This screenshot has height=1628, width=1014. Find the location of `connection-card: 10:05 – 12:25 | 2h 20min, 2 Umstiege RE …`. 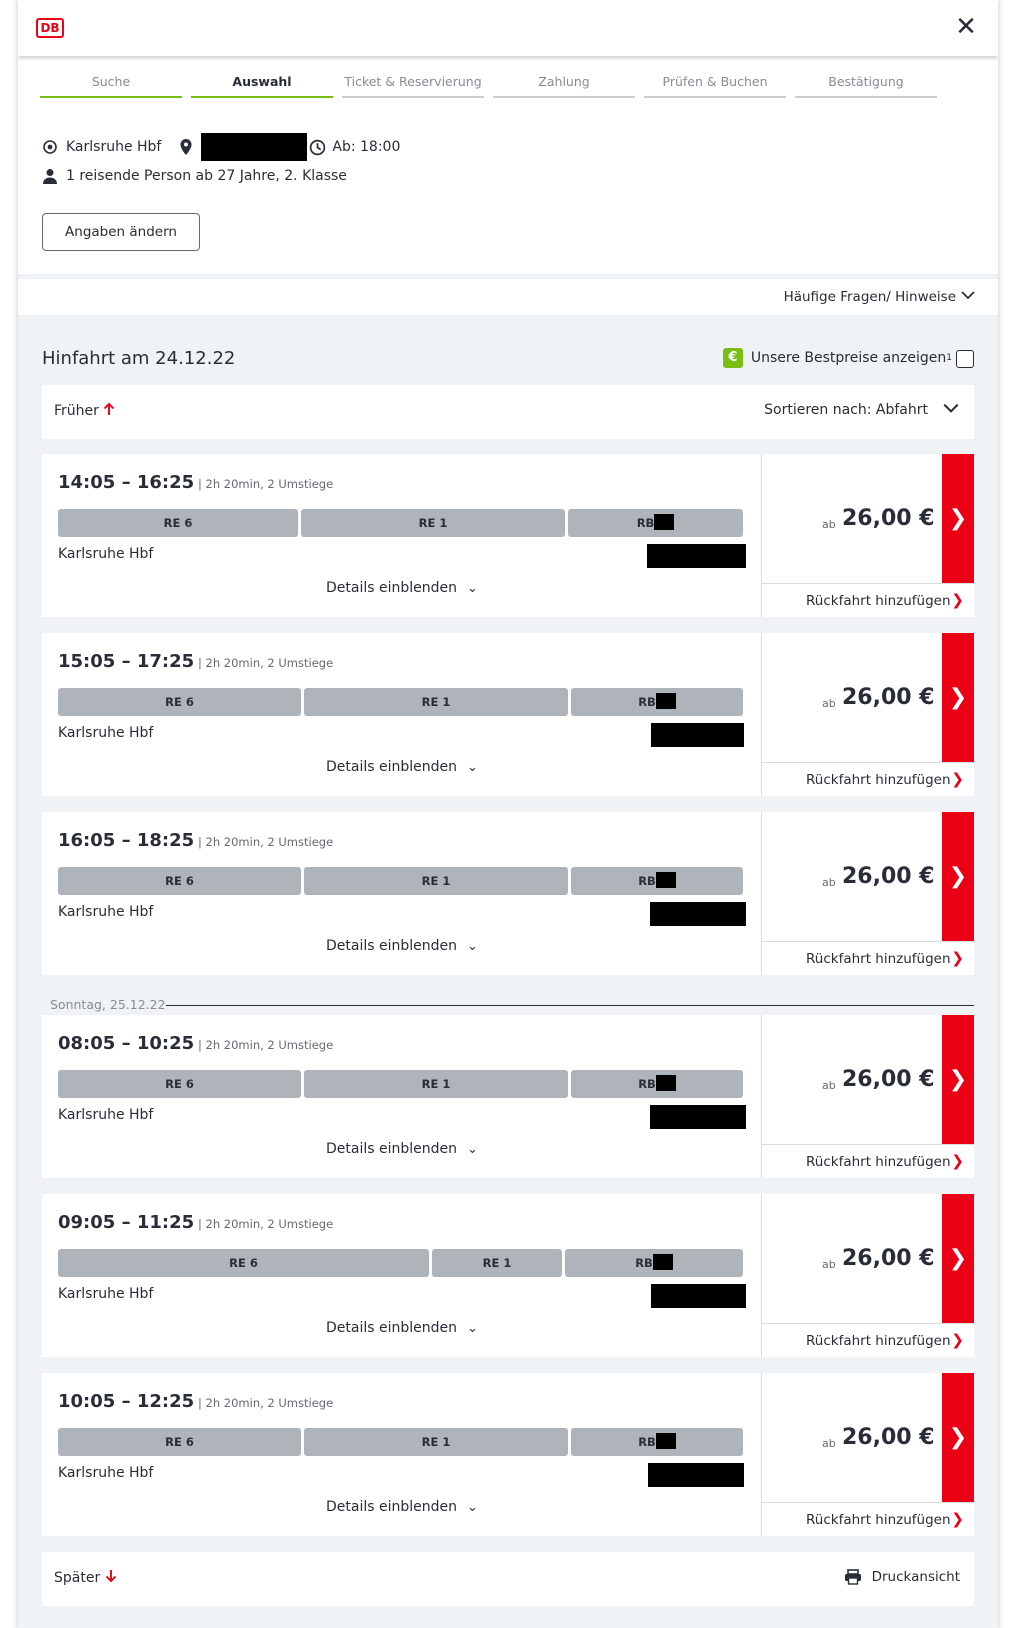

connection-card: 10:05 – 12:25 | 2h 20min, 2 Umstiege RE … is located at coordinates (508, 1454).